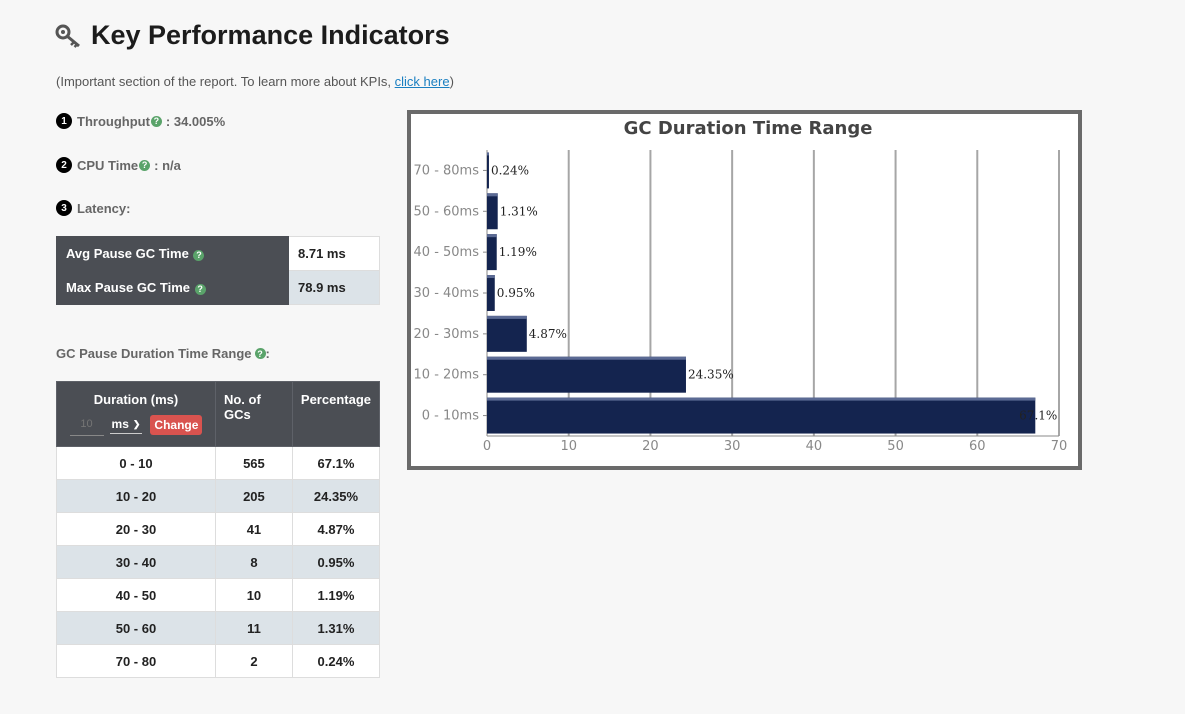  Describe the element at coordinates (334, 253) in the screenshot. I see `avg-pause-value: 8.71 ms` at that location.